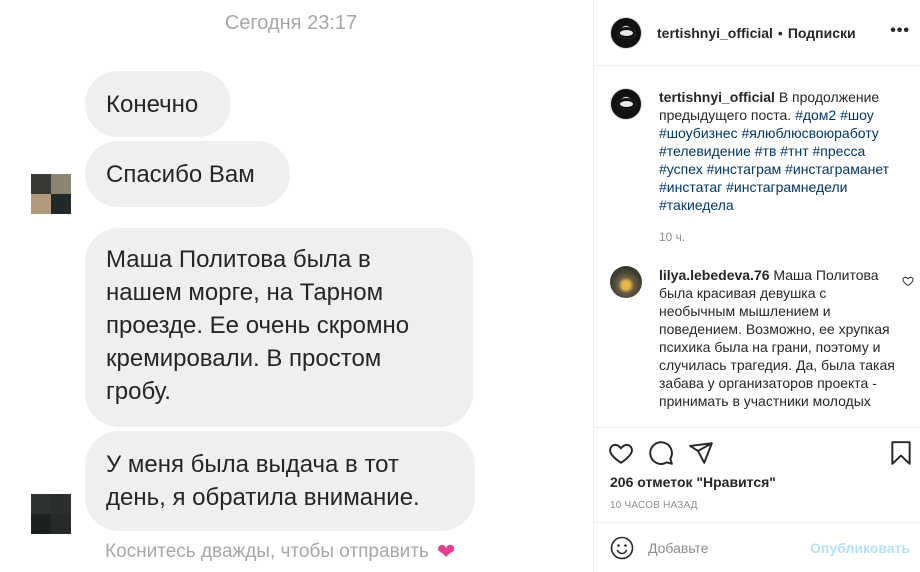 The image size is (920, 572). Describe the element at coordinates (158, 104) in the screenshot. I see `chat-message: Конечно` at that location.